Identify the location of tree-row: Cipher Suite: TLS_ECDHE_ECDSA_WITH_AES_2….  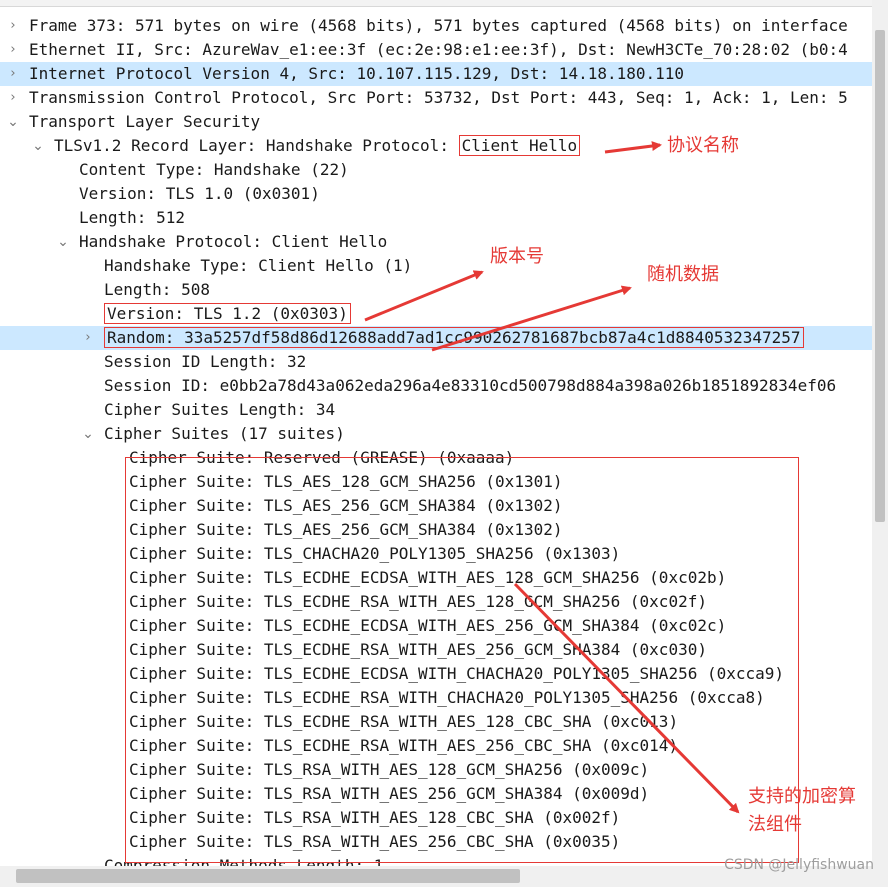
(436, 626).